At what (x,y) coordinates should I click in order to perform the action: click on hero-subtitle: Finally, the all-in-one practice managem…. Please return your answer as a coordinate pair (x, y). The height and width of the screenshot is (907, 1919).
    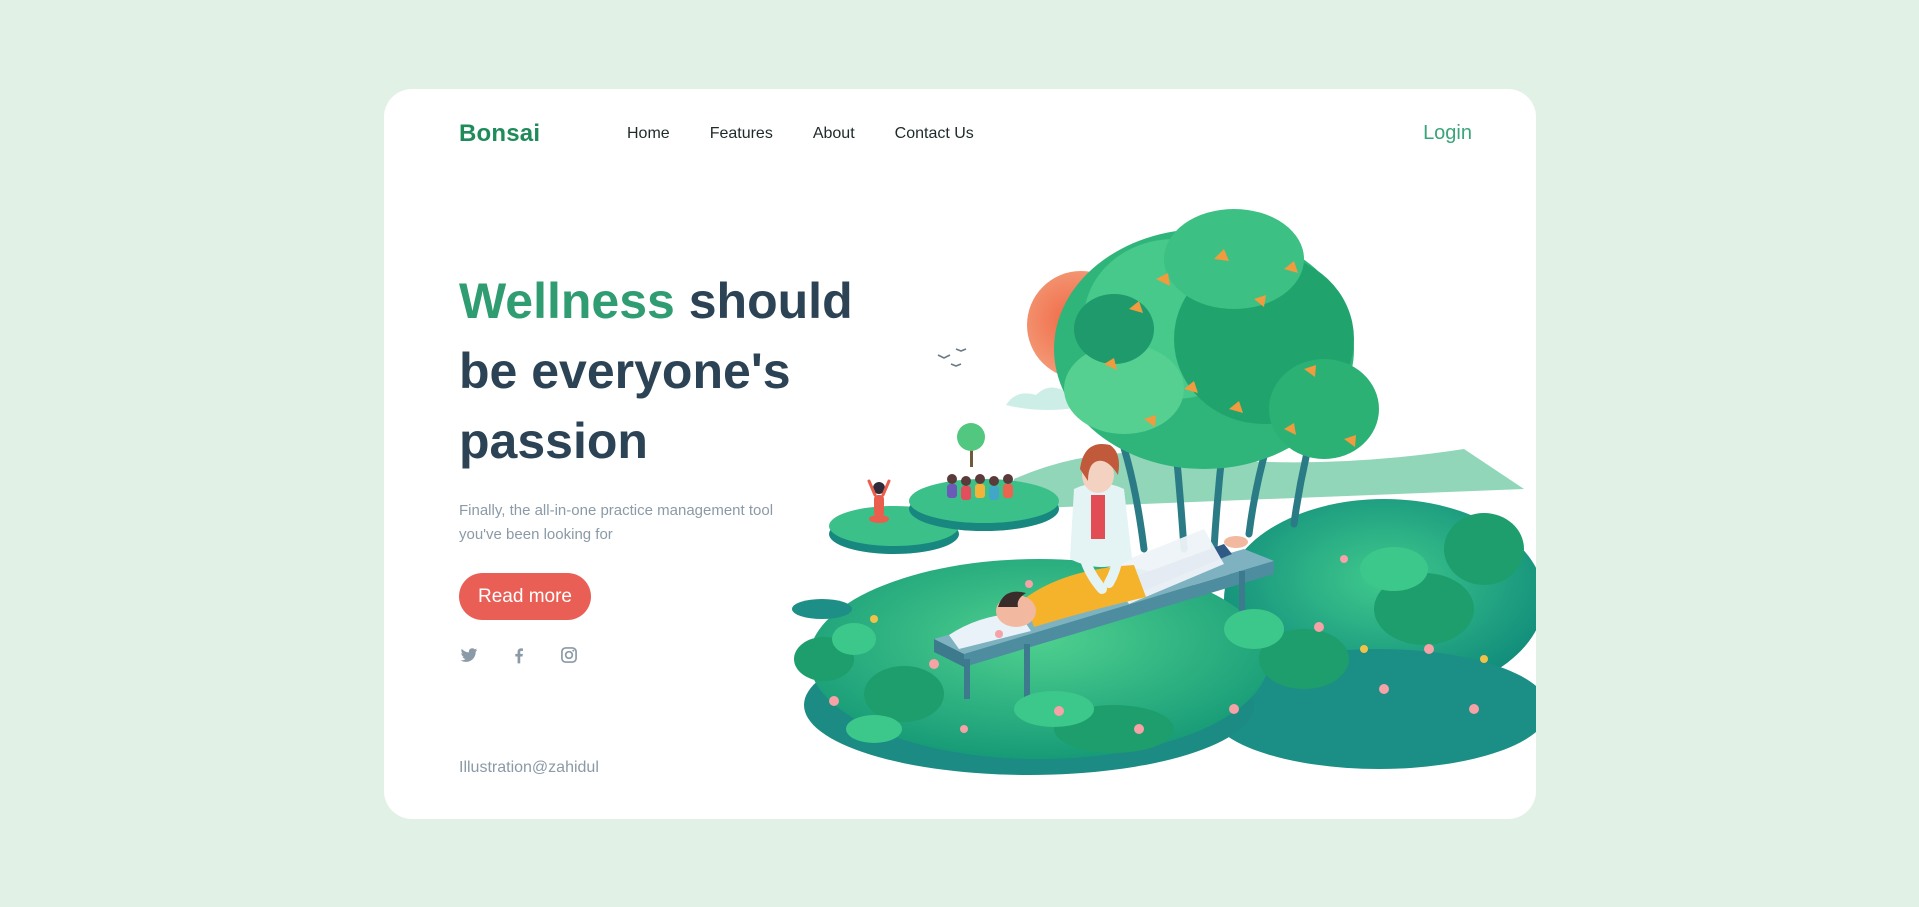
    Looking at the image, I should click on (616, 522).